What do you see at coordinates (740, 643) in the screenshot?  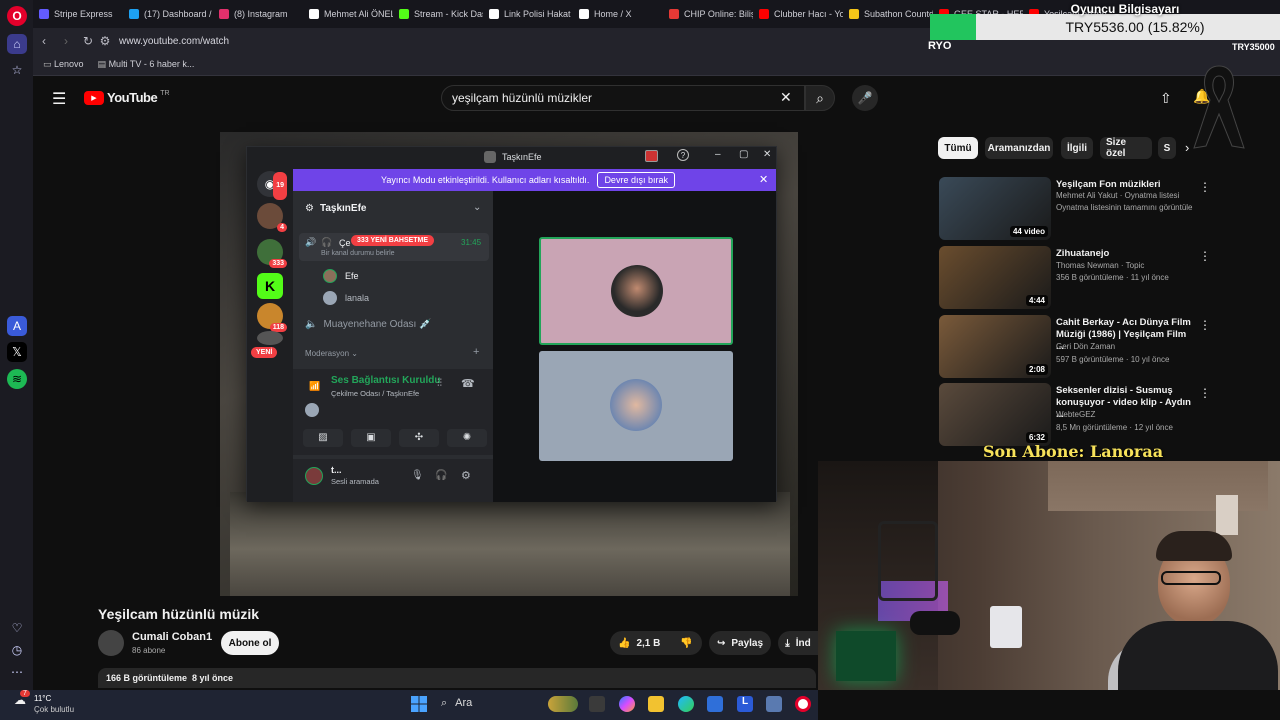 I see `share-button: ↪ Paylaş` at bounding box center [740, 643].